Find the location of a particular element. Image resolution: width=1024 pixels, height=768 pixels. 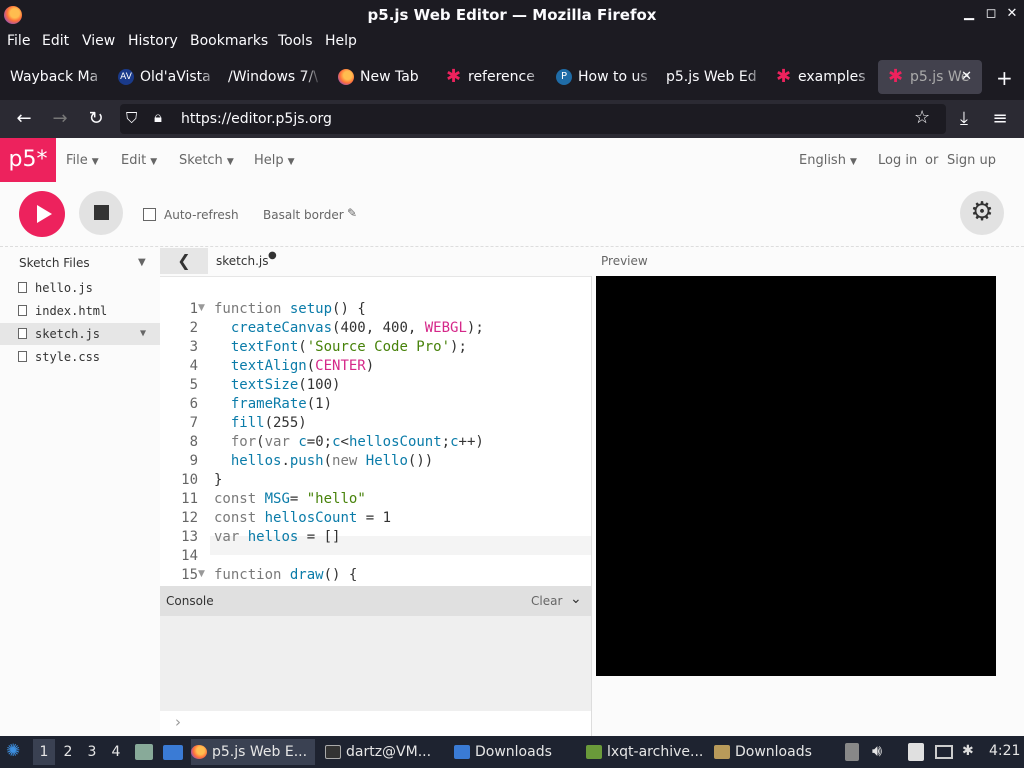

url-bar: ⛉ 🔒︎ https://editor.p5js.org ☆ is located at coordinates (533, 119).